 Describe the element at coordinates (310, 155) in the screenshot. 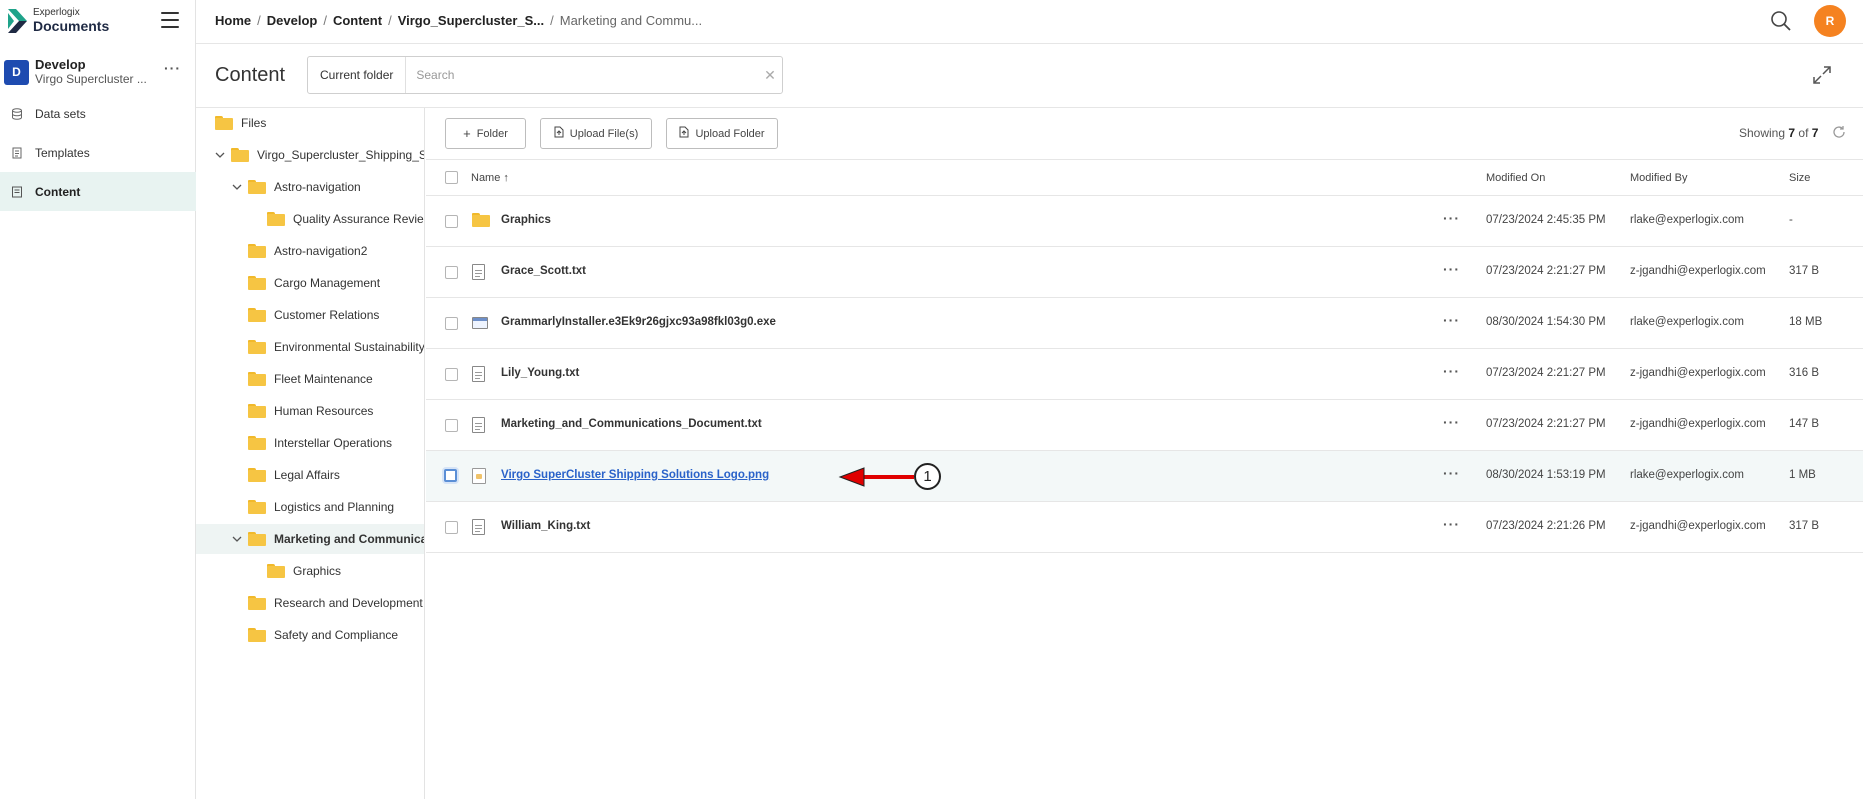

I see `tree-item: Virgo_Supercluster_Shipping_Sc` at that location.